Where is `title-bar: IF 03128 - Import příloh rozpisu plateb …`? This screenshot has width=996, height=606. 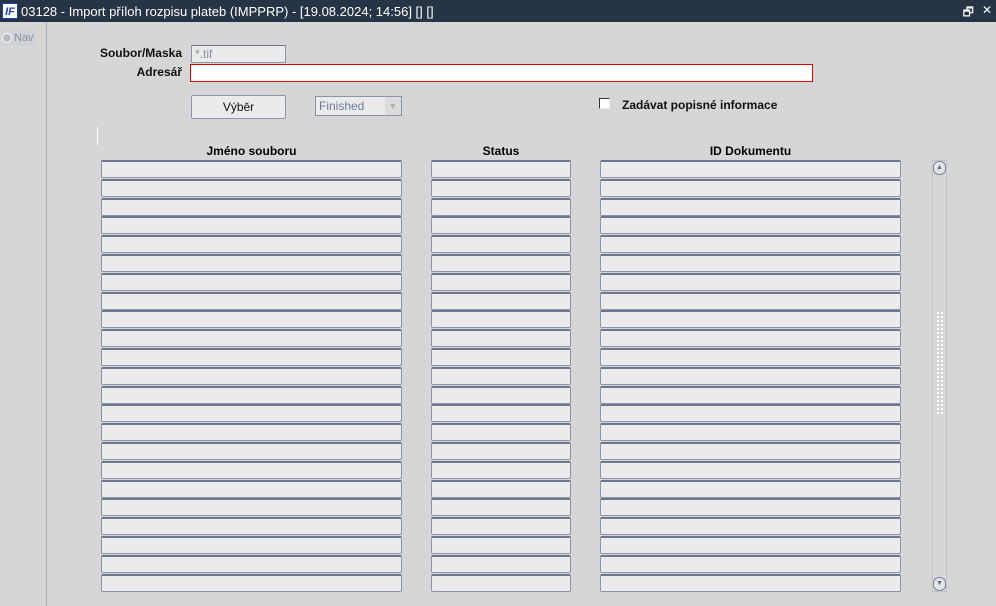
title-bar: IF 03128 - Import příloh rozpisu plateb … is located at coordinates (498, 11).